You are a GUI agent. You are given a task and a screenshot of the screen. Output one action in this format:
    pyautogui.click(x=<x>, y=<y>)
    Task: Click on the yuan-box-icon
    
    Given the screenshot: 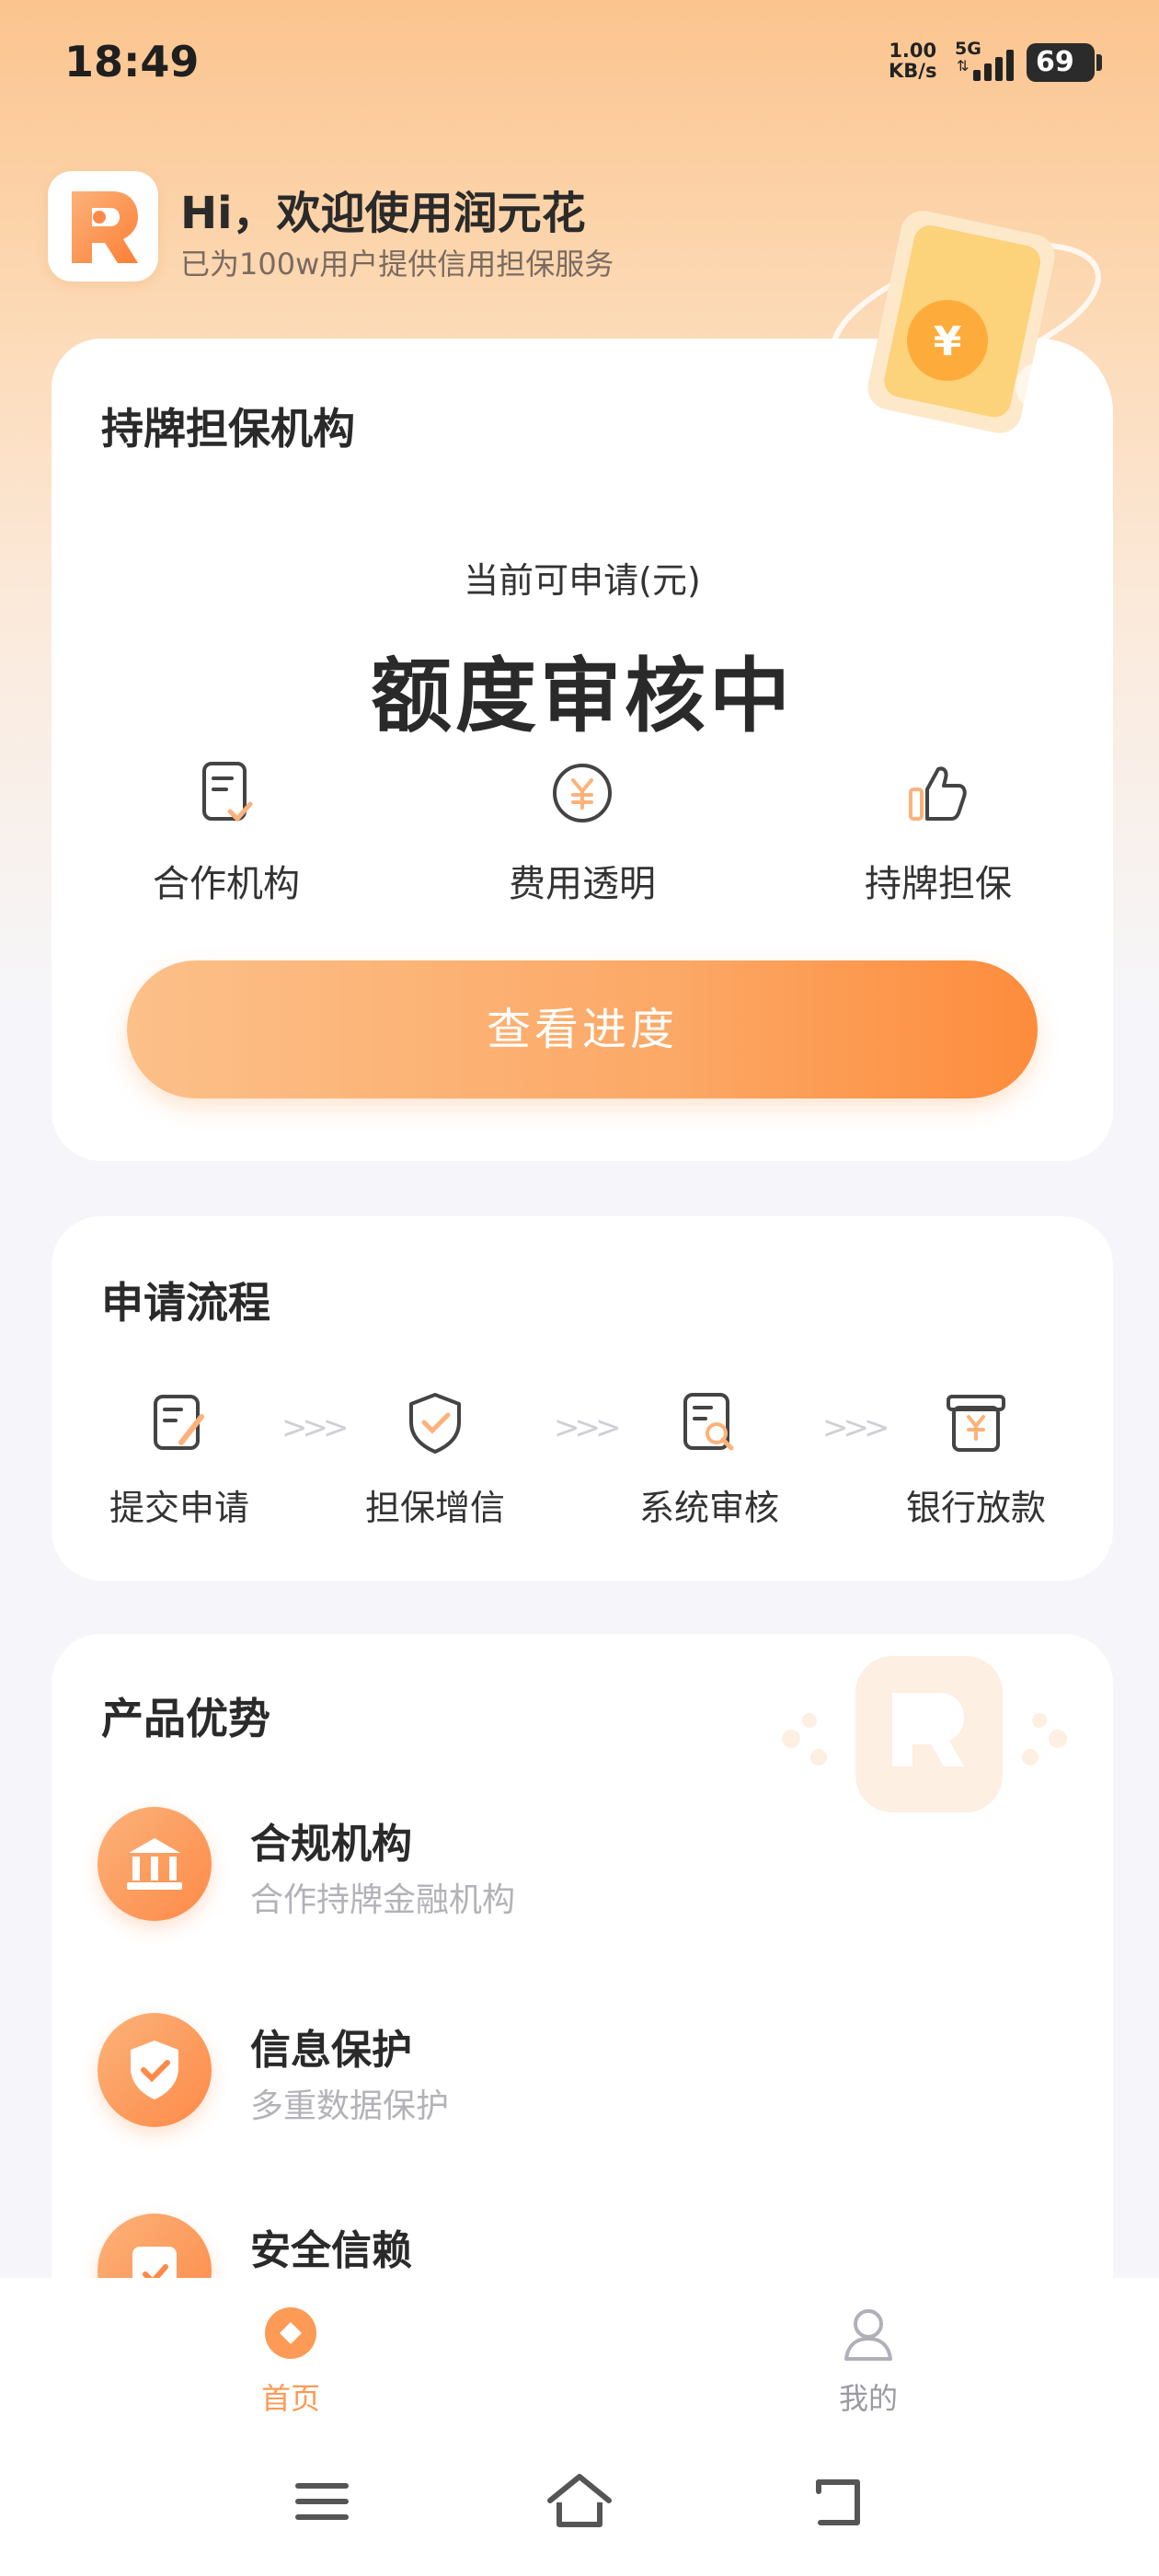 What is the action you would take?
    pyautogui.click(x=976, y=1422)
    